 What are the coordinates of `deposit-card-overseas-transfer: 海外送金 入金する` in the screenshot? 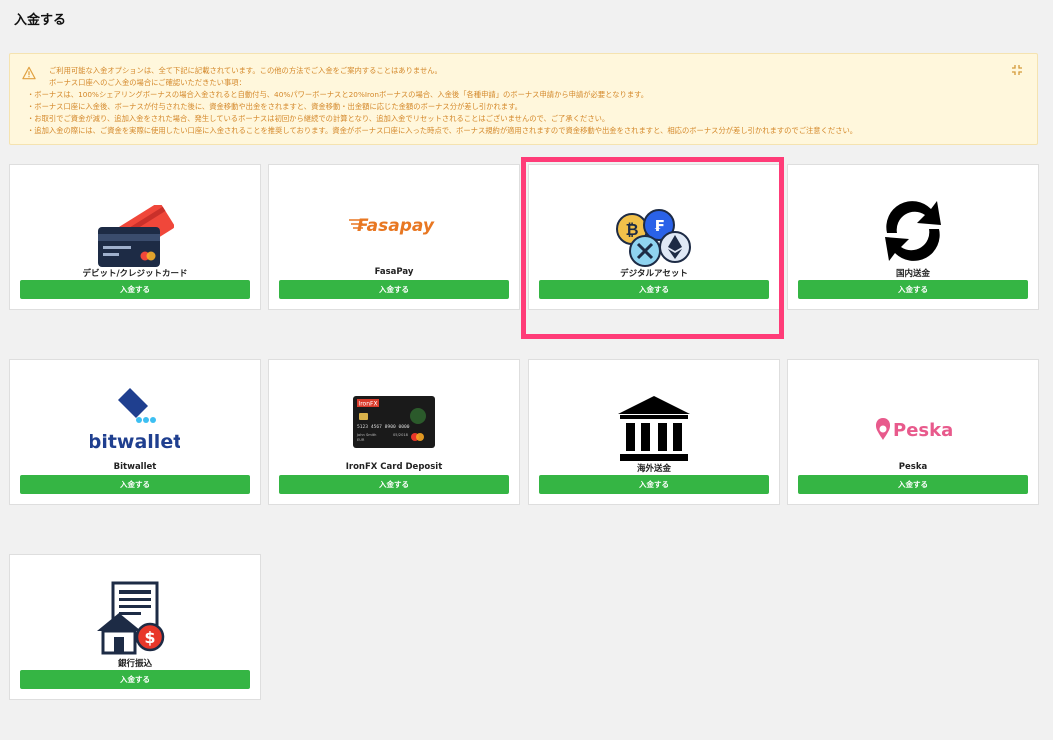 It's located at (654, 432).